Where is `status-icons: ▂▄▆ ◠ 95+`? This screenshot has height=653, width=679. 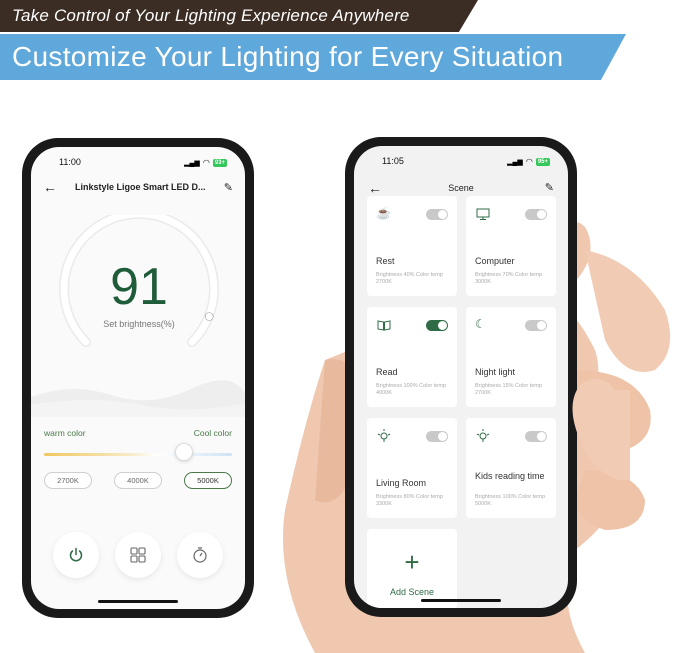
status-icons: ▂▄▆ ◠ 95+ is located at coordinates (528, 161).